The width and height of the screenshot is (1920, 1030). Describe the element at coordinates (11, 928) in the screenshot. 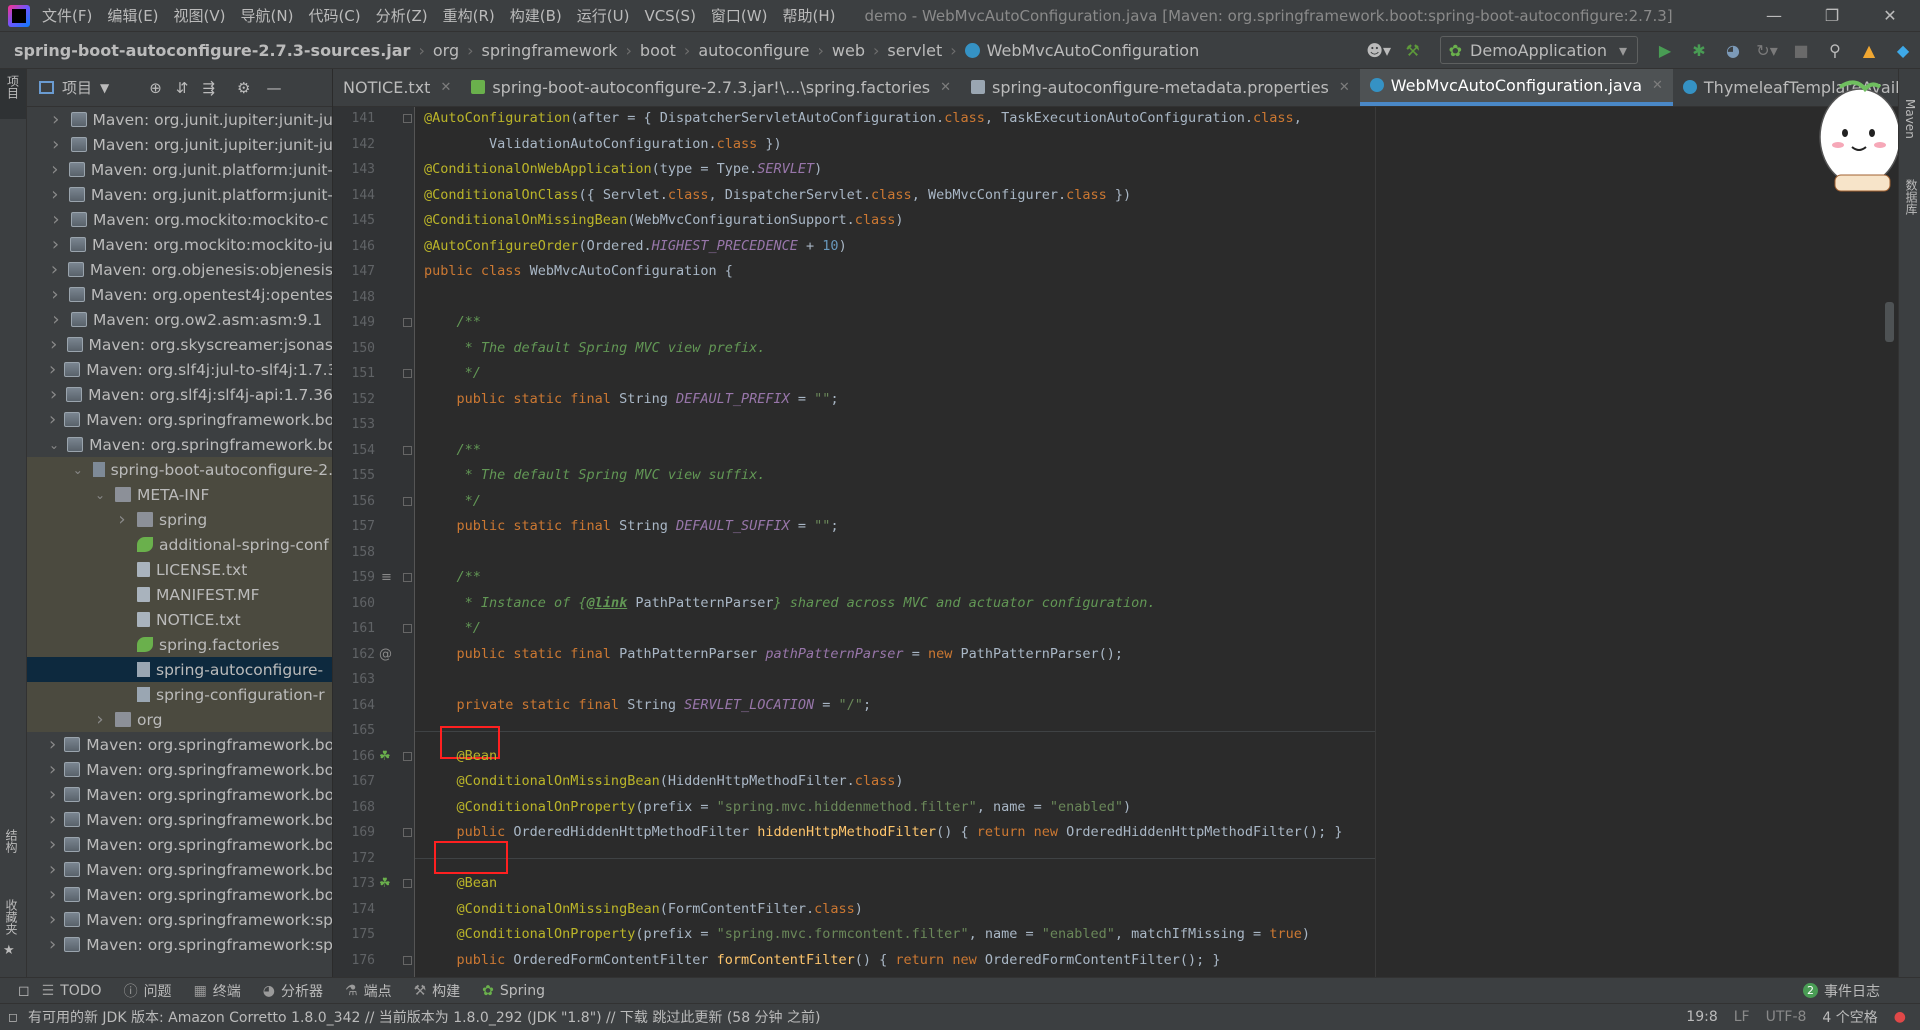

I see `favorites-tool-button: 收藏夹 ★` at that location.